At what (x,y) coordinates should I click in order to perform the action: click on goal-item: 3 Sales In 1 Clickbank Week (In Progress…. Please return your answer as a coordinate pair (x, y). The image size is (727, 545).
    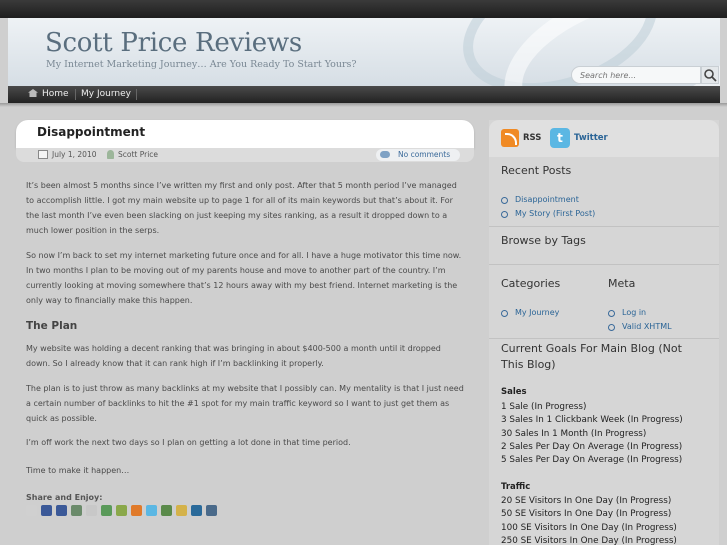
    Looking at the image, I should click on (592, 420).